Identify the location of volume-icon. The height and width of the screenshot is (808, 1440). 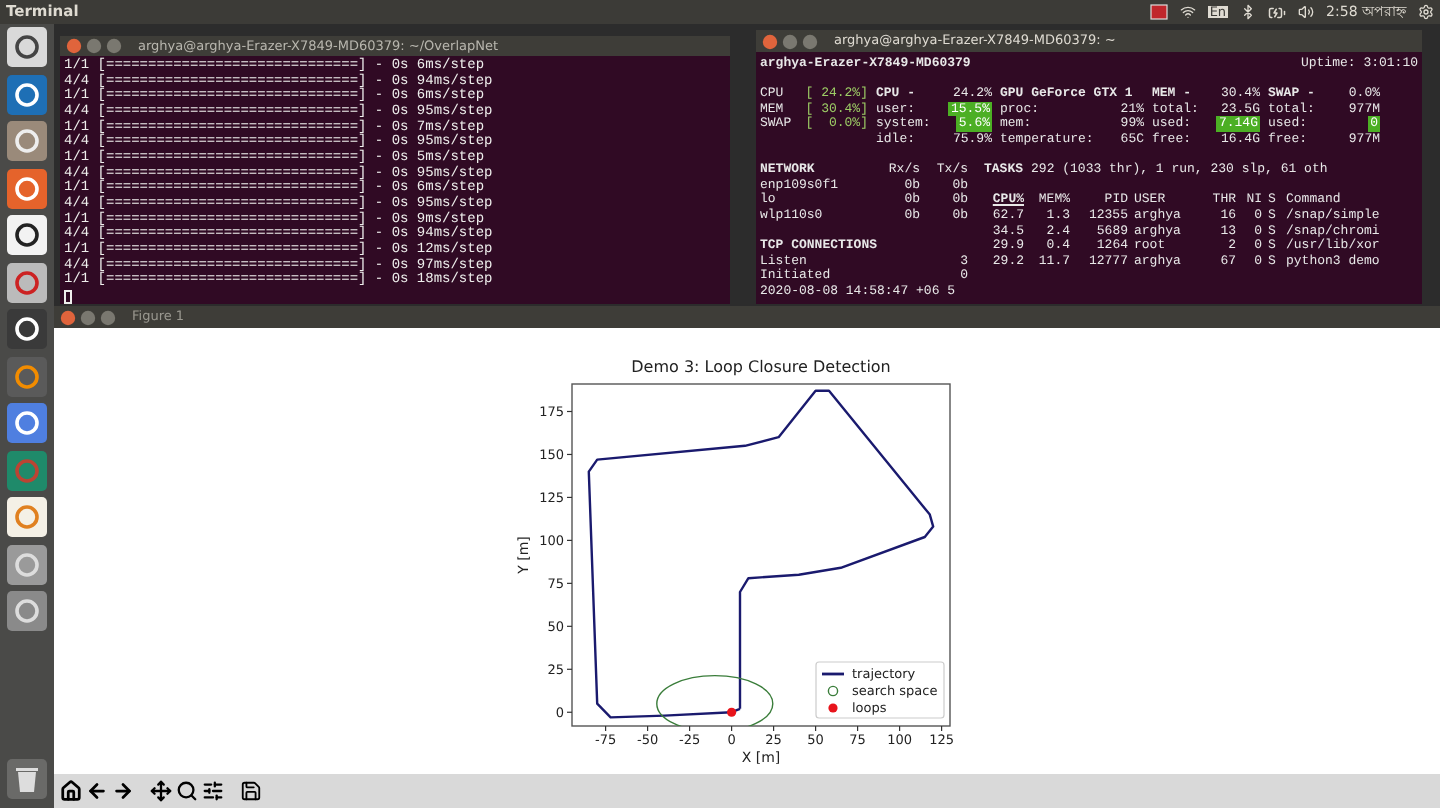
(1306, 12).